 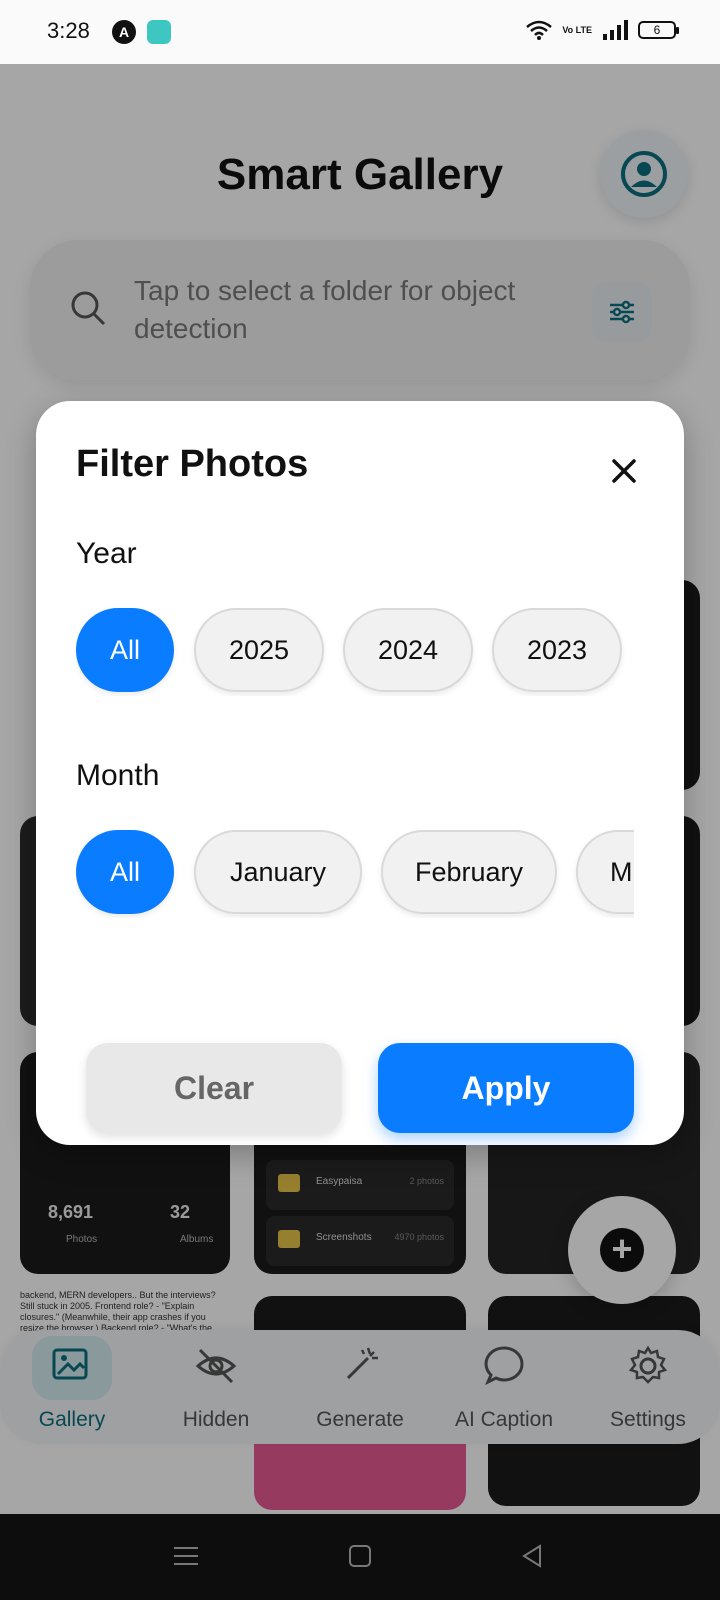 What do you see at coordinates (506, 1088) in the screenshot?
I see `apply-button: Apply` at bounding box center [506, 1088].